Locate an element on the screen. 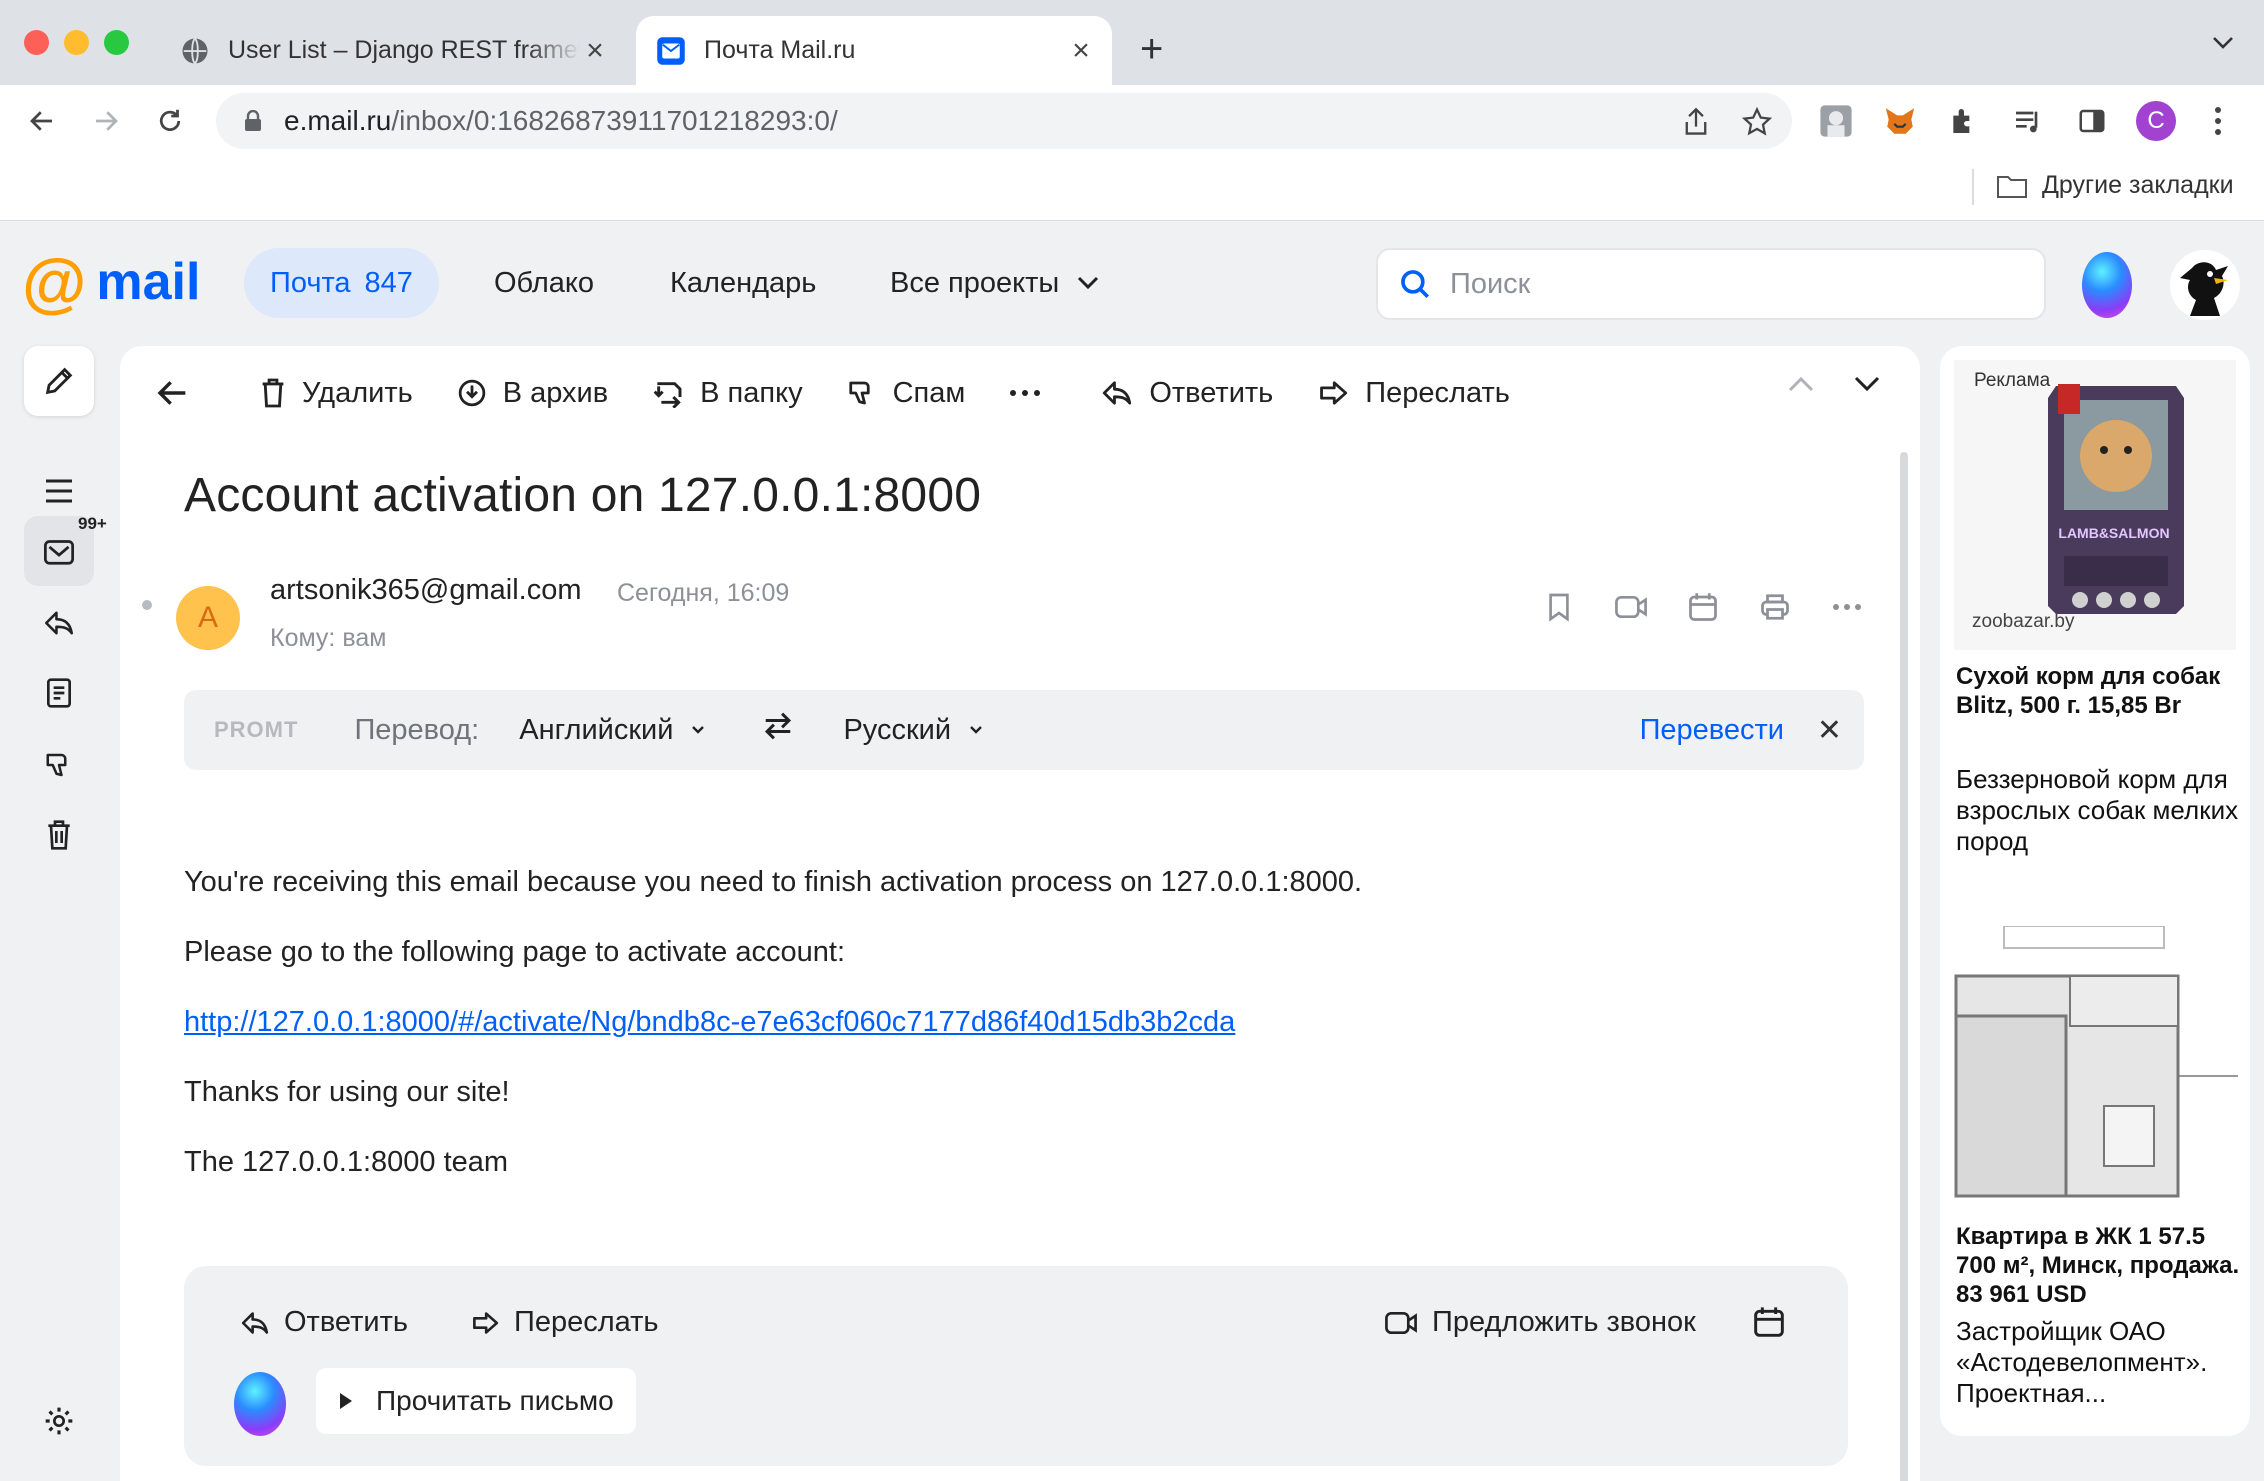 The height and width of the screenshot is (1481, 2264). sender-avatar: A is located at coordinates (208, 618).